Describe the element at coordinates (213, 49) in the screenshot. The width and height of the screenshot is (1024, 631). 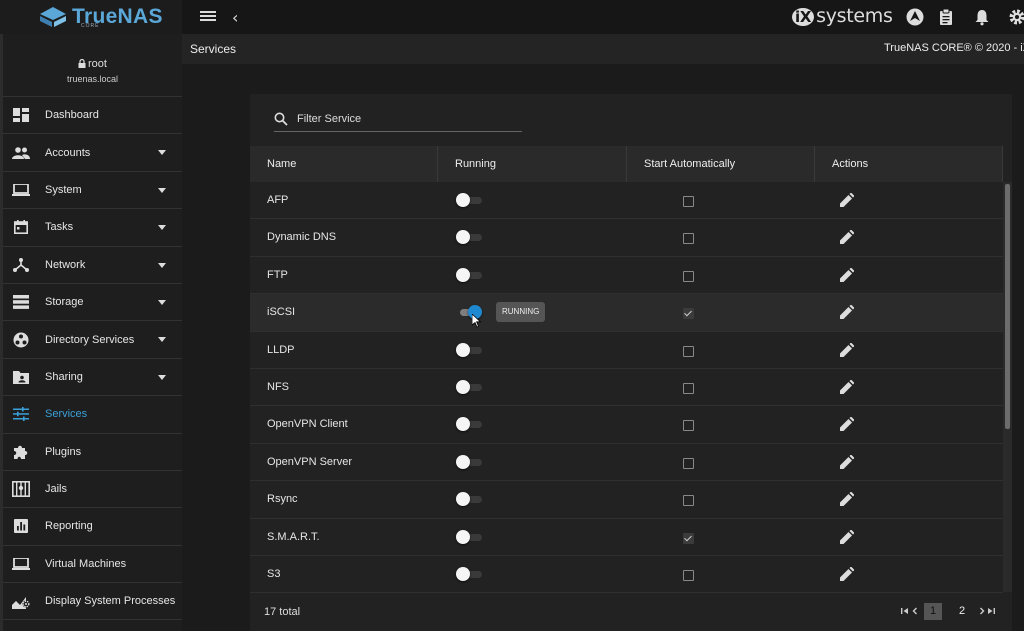
I see `page-title: Services` at that location.